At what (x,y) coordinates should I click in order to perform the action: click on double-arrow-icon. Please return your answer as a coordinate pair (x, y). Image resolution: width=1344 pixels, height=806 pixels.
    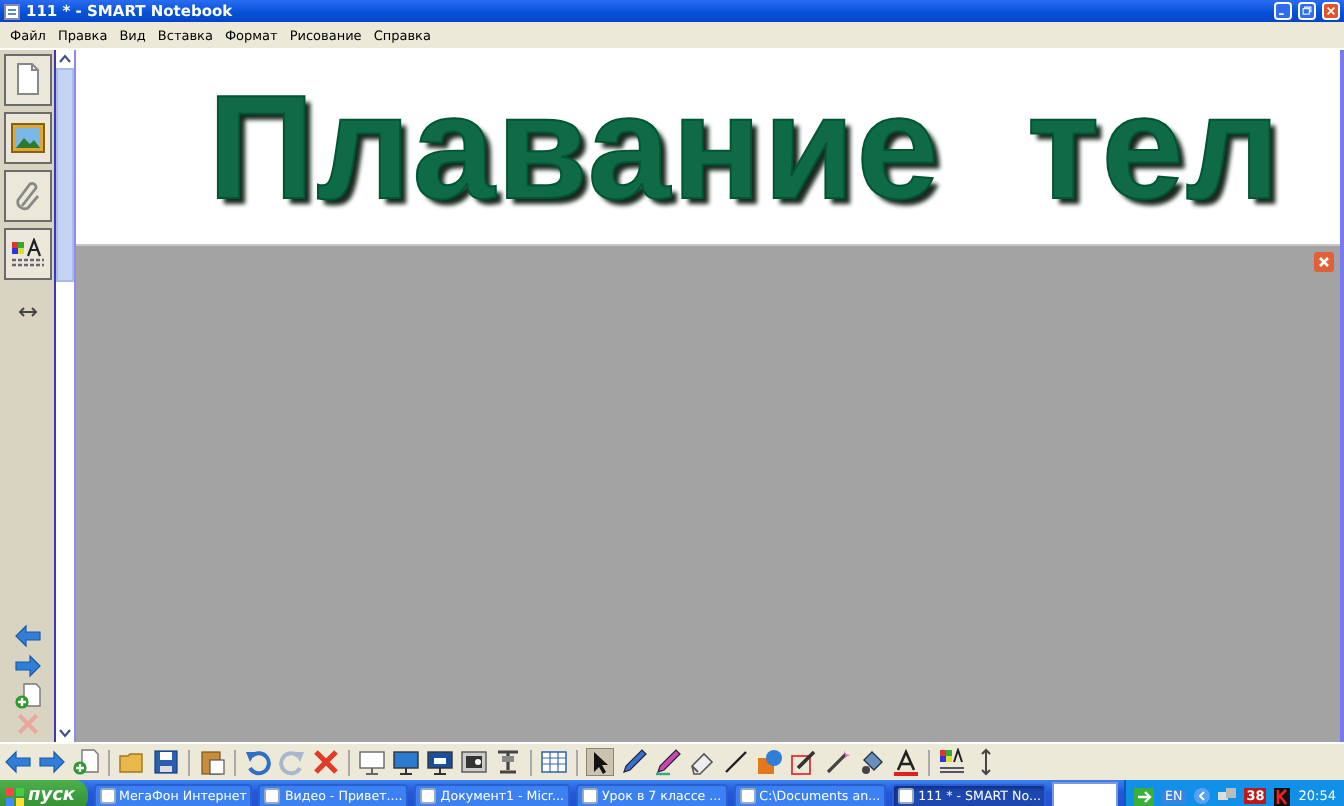
    Looking at the image, I should click on (27, 312).